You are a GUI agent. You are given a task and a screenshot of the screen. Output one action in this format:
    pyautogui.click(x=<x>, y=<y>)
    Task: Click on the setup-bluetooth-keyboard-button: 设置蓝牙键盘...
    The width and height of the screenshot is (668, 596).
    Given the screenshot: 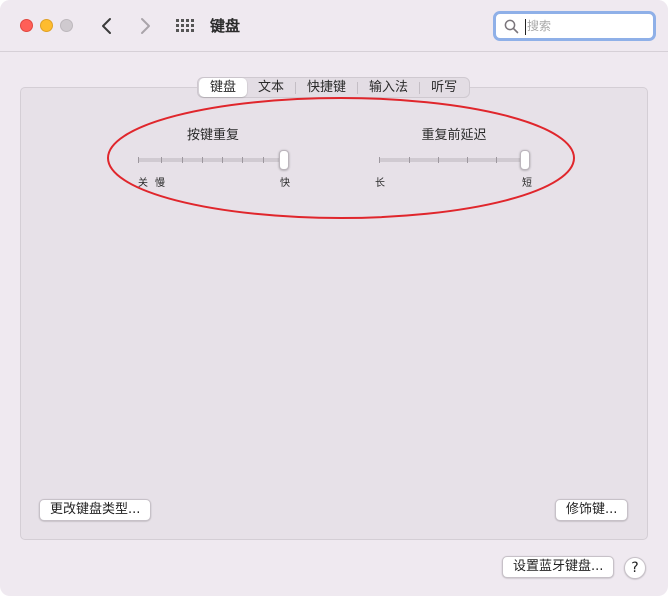 What is the action you would take?
    pyautogui.click(x=558, y=567)
    